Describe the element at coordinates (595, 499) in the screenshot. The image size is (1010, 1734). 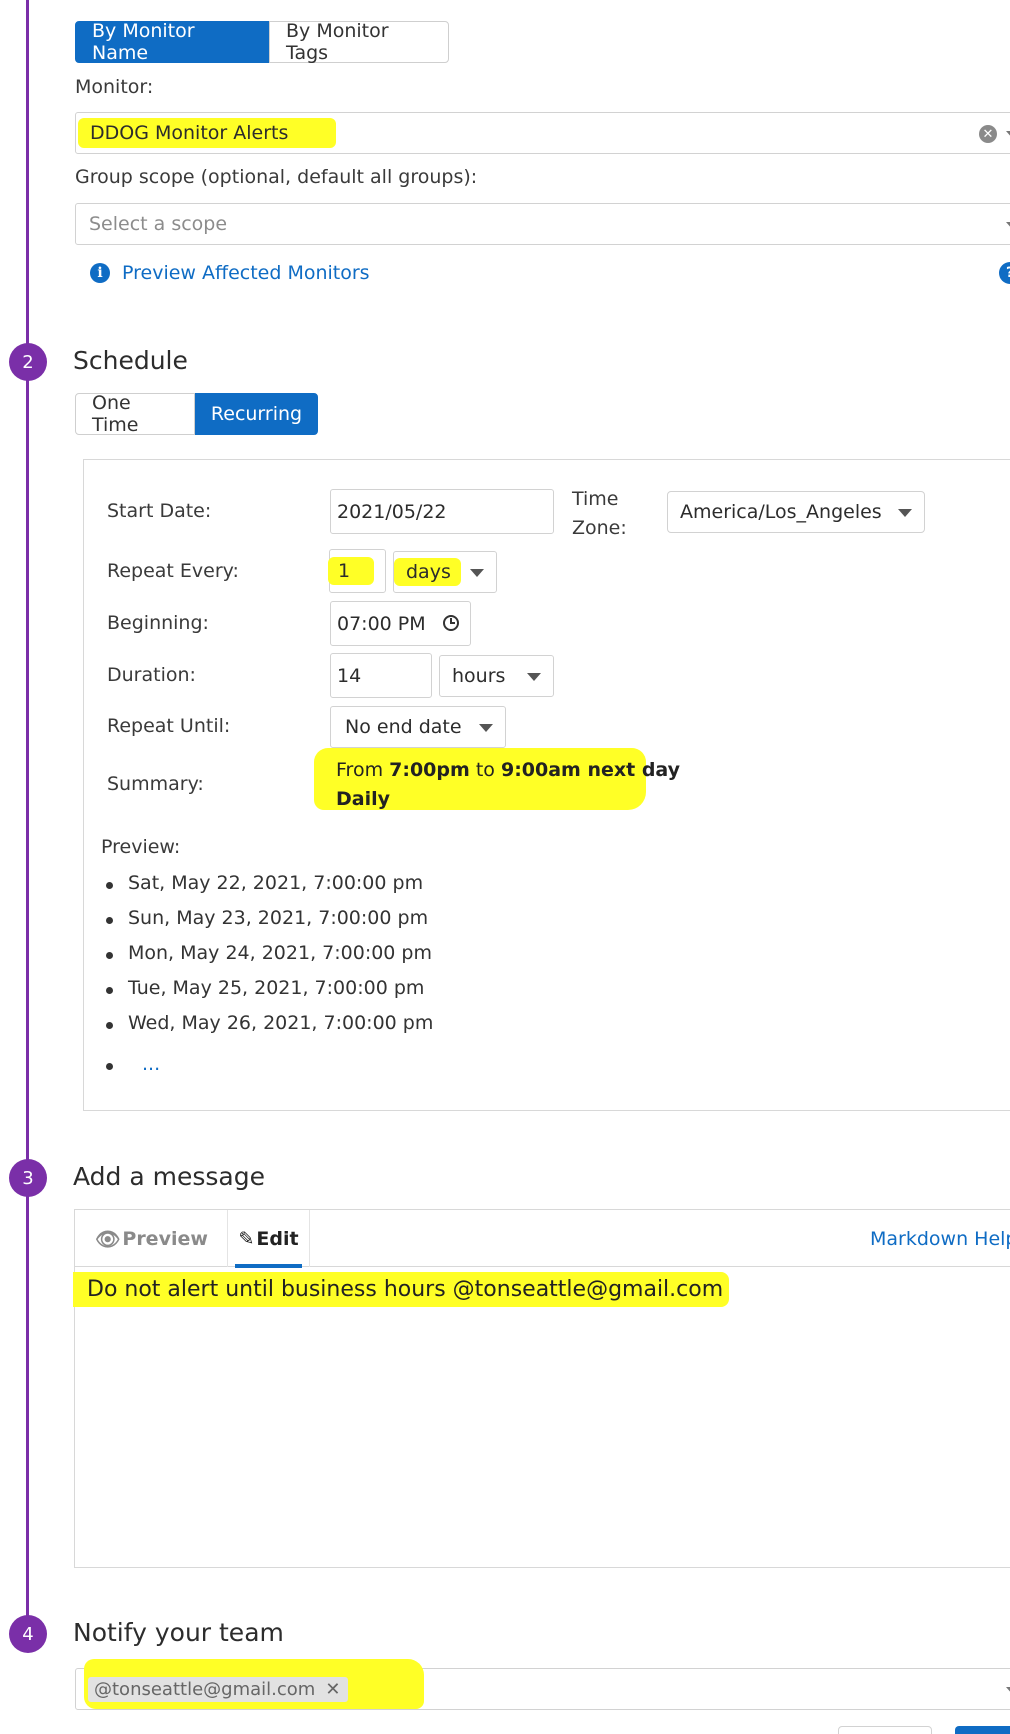
I see `time-zone-label-line1: Time` at that location.